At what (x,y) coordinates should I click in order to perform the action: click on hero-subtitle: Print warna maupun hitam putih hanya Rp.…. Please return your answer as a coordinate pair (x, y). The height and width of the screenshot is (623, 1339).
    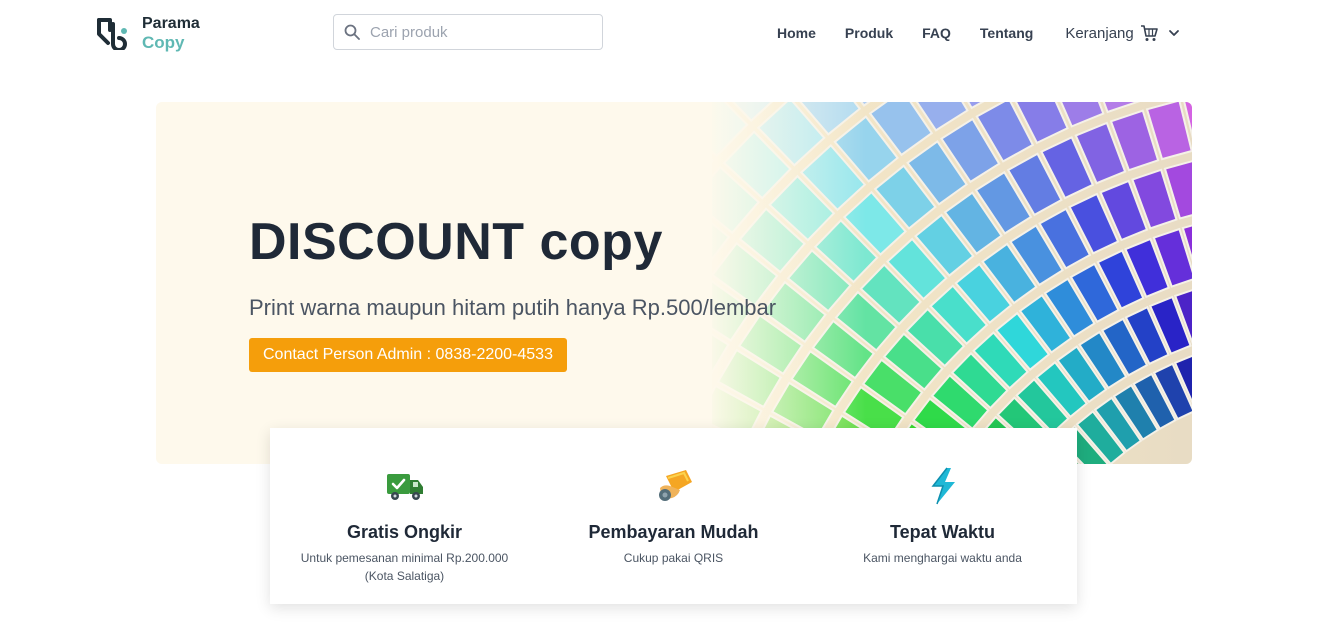
    Looking at the image, I should click on (513, 307).